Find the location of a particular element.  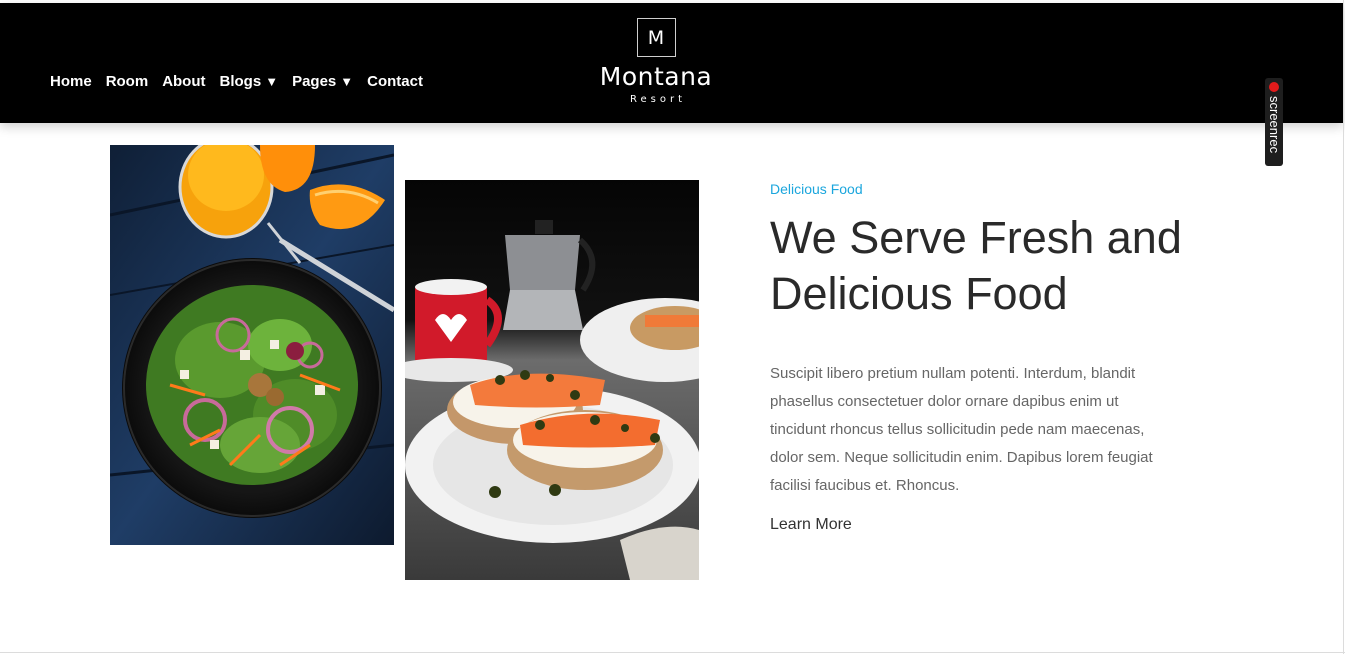

record-icon is located at coordinates (1274, 87).